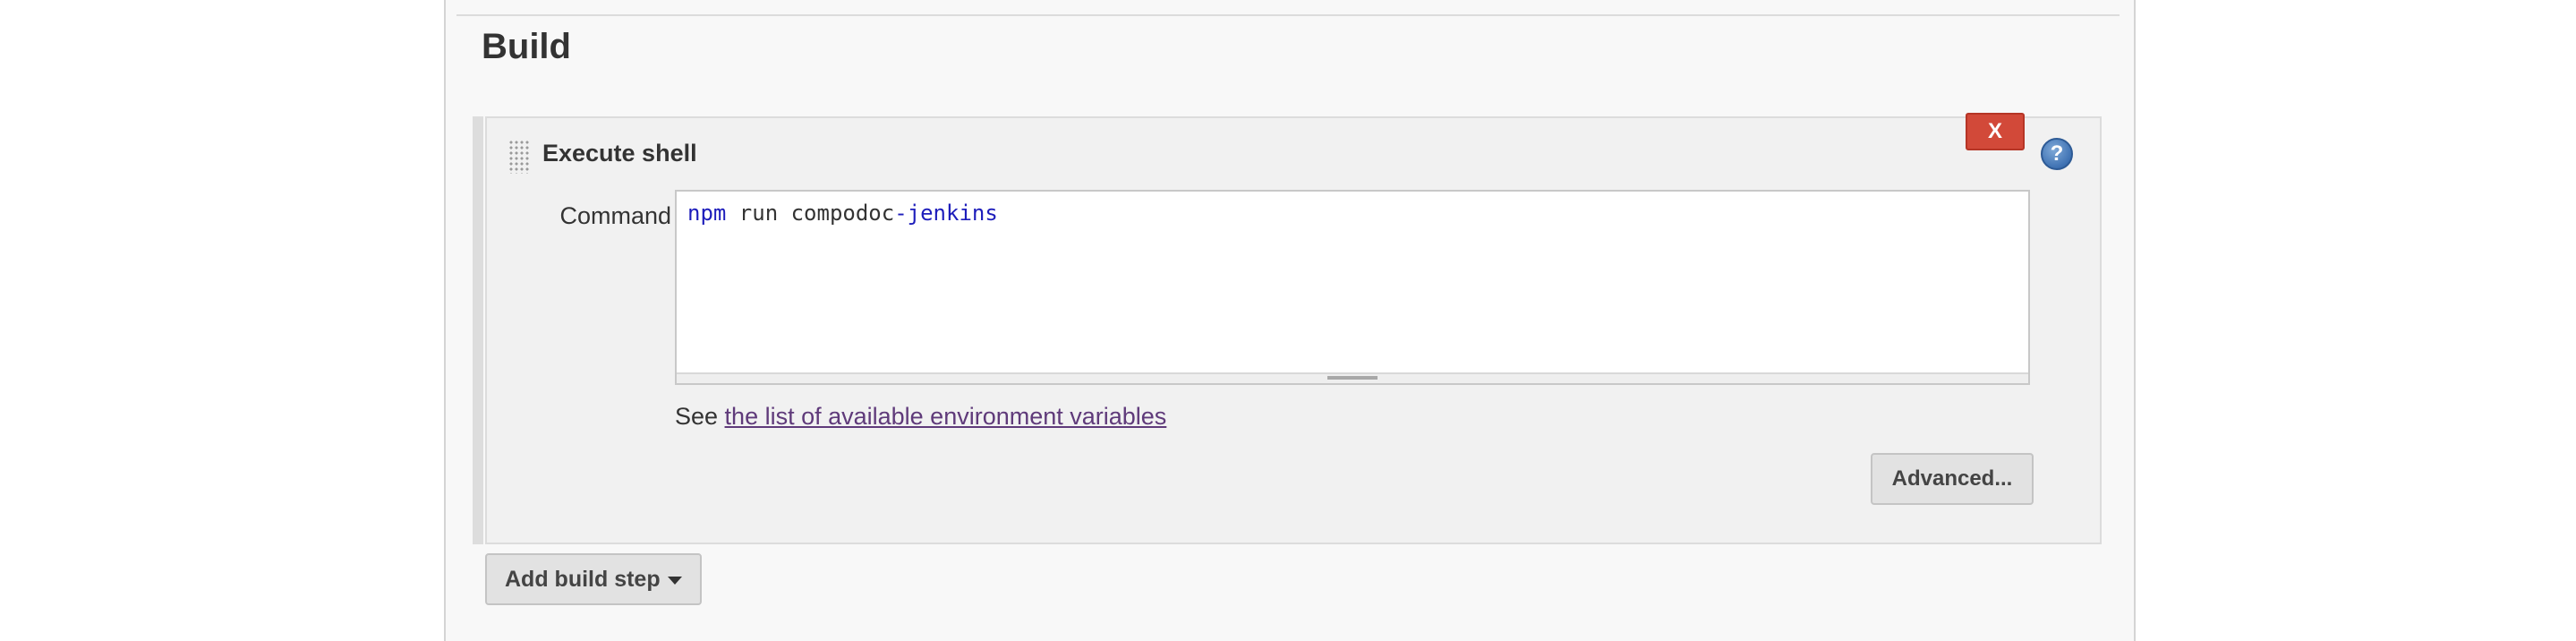 This screenshot has width=2576, height=641. I want to click on drag-handle-icon, so click(519, 157).